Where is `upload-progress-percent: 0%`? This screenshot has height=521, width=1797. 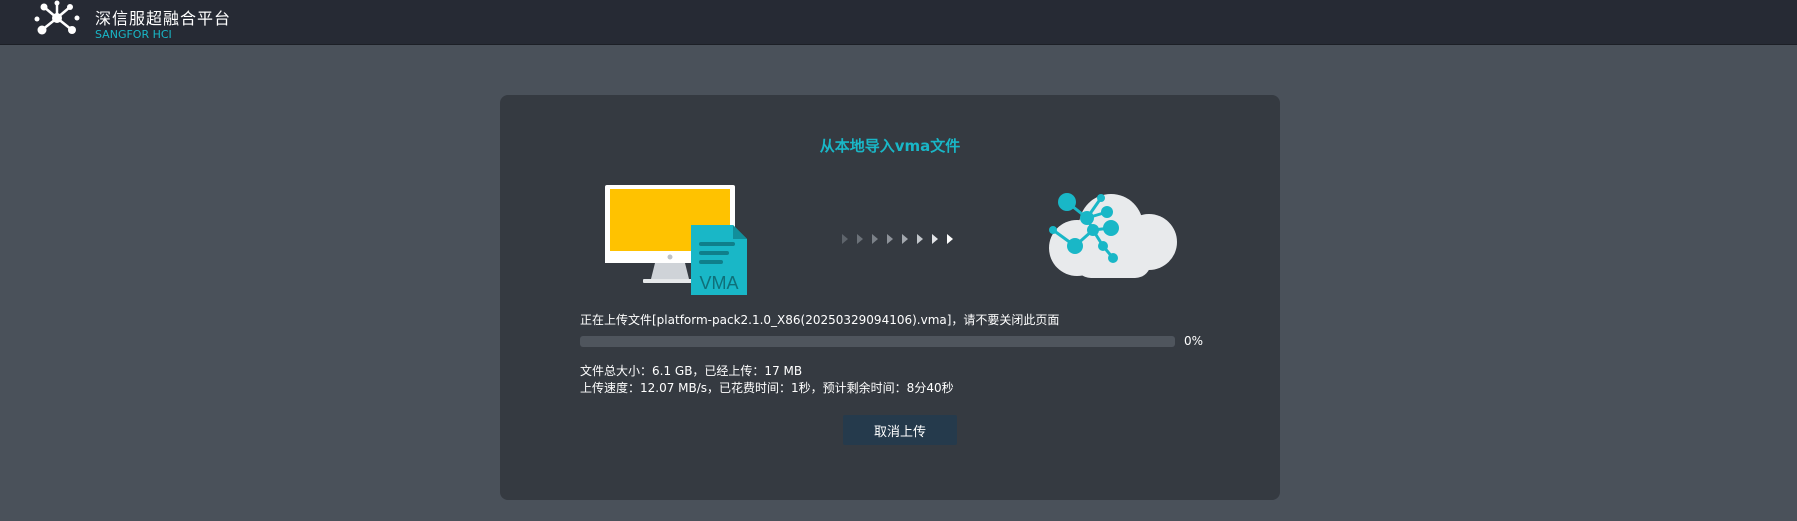 upload-progress-percent: 0% is located at coordinates (1194, 341).